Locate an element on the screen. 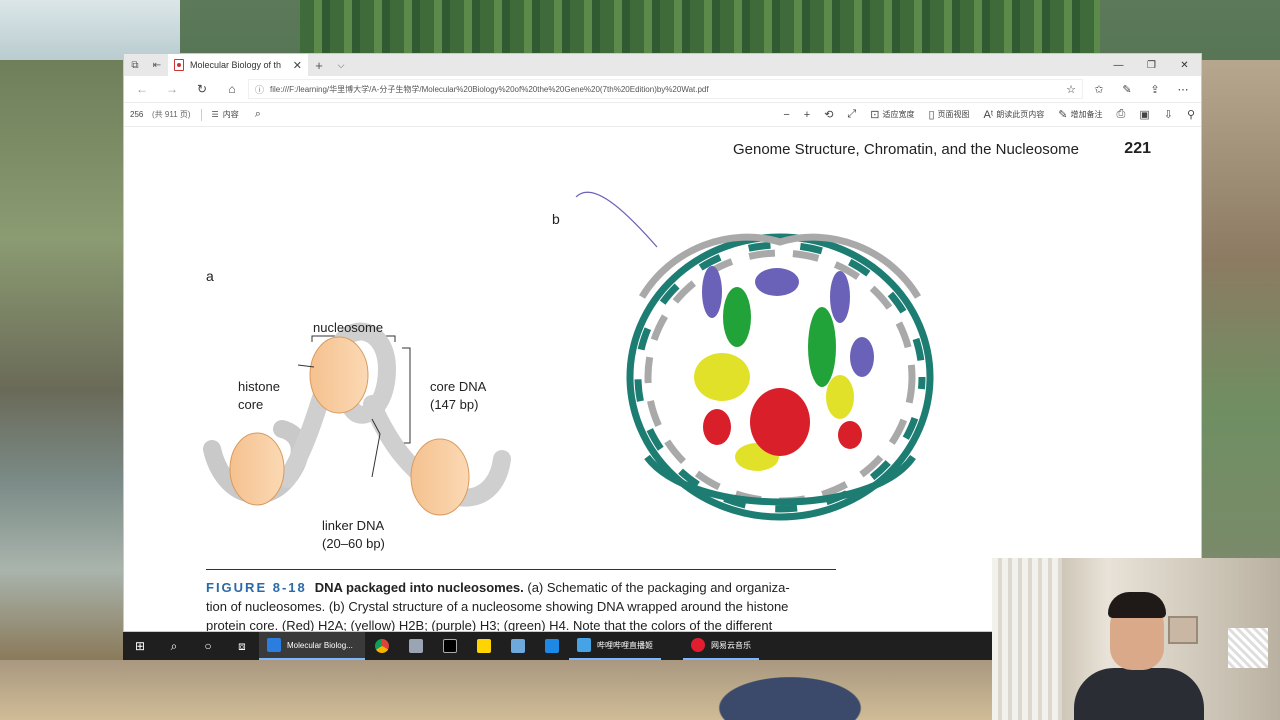 The height and width of the screenshot is (720, 1280). fullscreen-icon: ⤢ is located at coordinates (851, 114).